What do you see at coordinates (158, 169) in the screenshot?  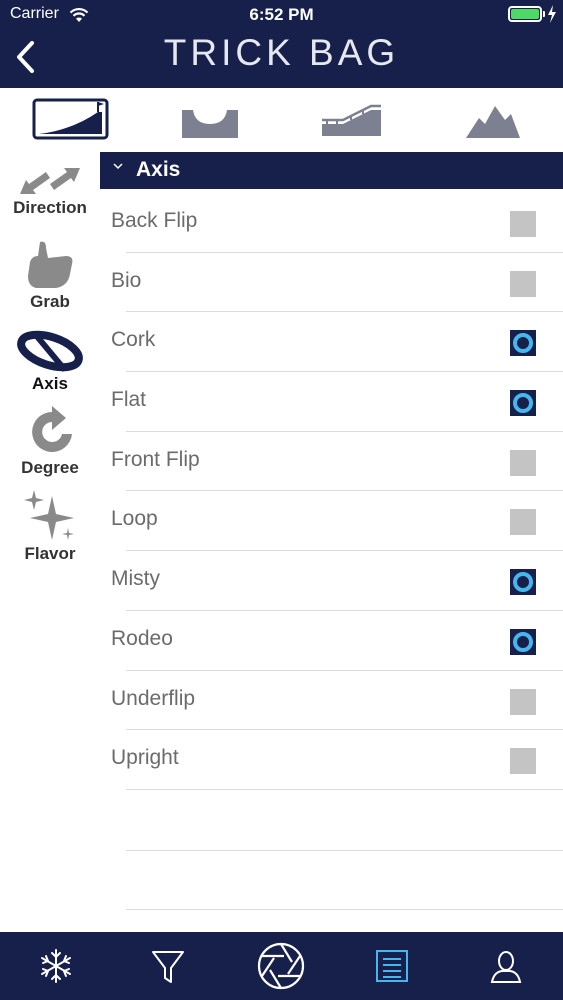 I see `section-title: Axis` at bounding box center [158, 169].